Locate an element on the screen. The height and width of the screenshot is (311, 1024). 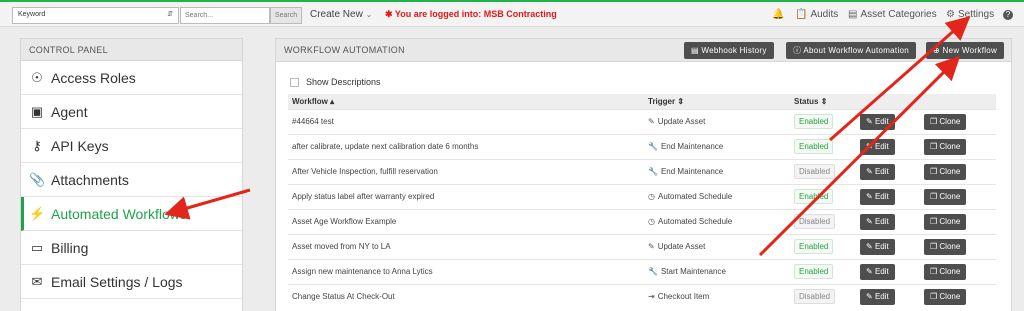
settings-link: ⚙ Settings is located at coordinates (970, 14).